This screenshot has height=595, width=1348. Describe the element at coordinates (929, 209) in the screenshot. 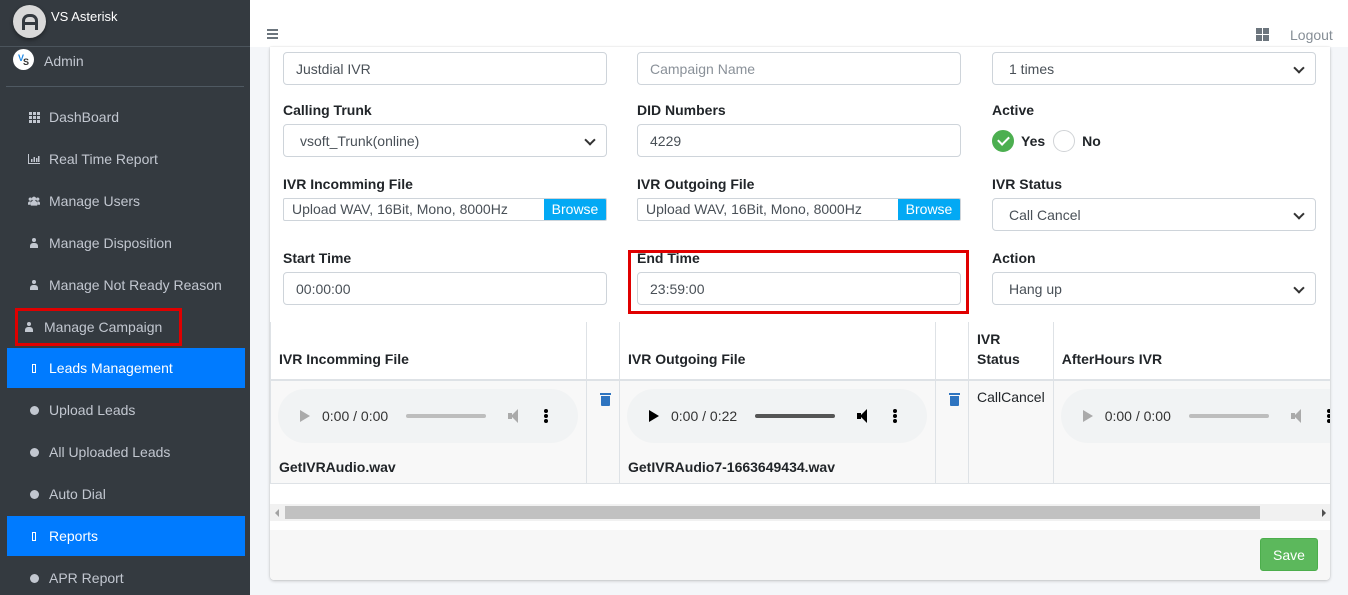

I see `ivr-outgoing-browse-button: Browse` at that location.